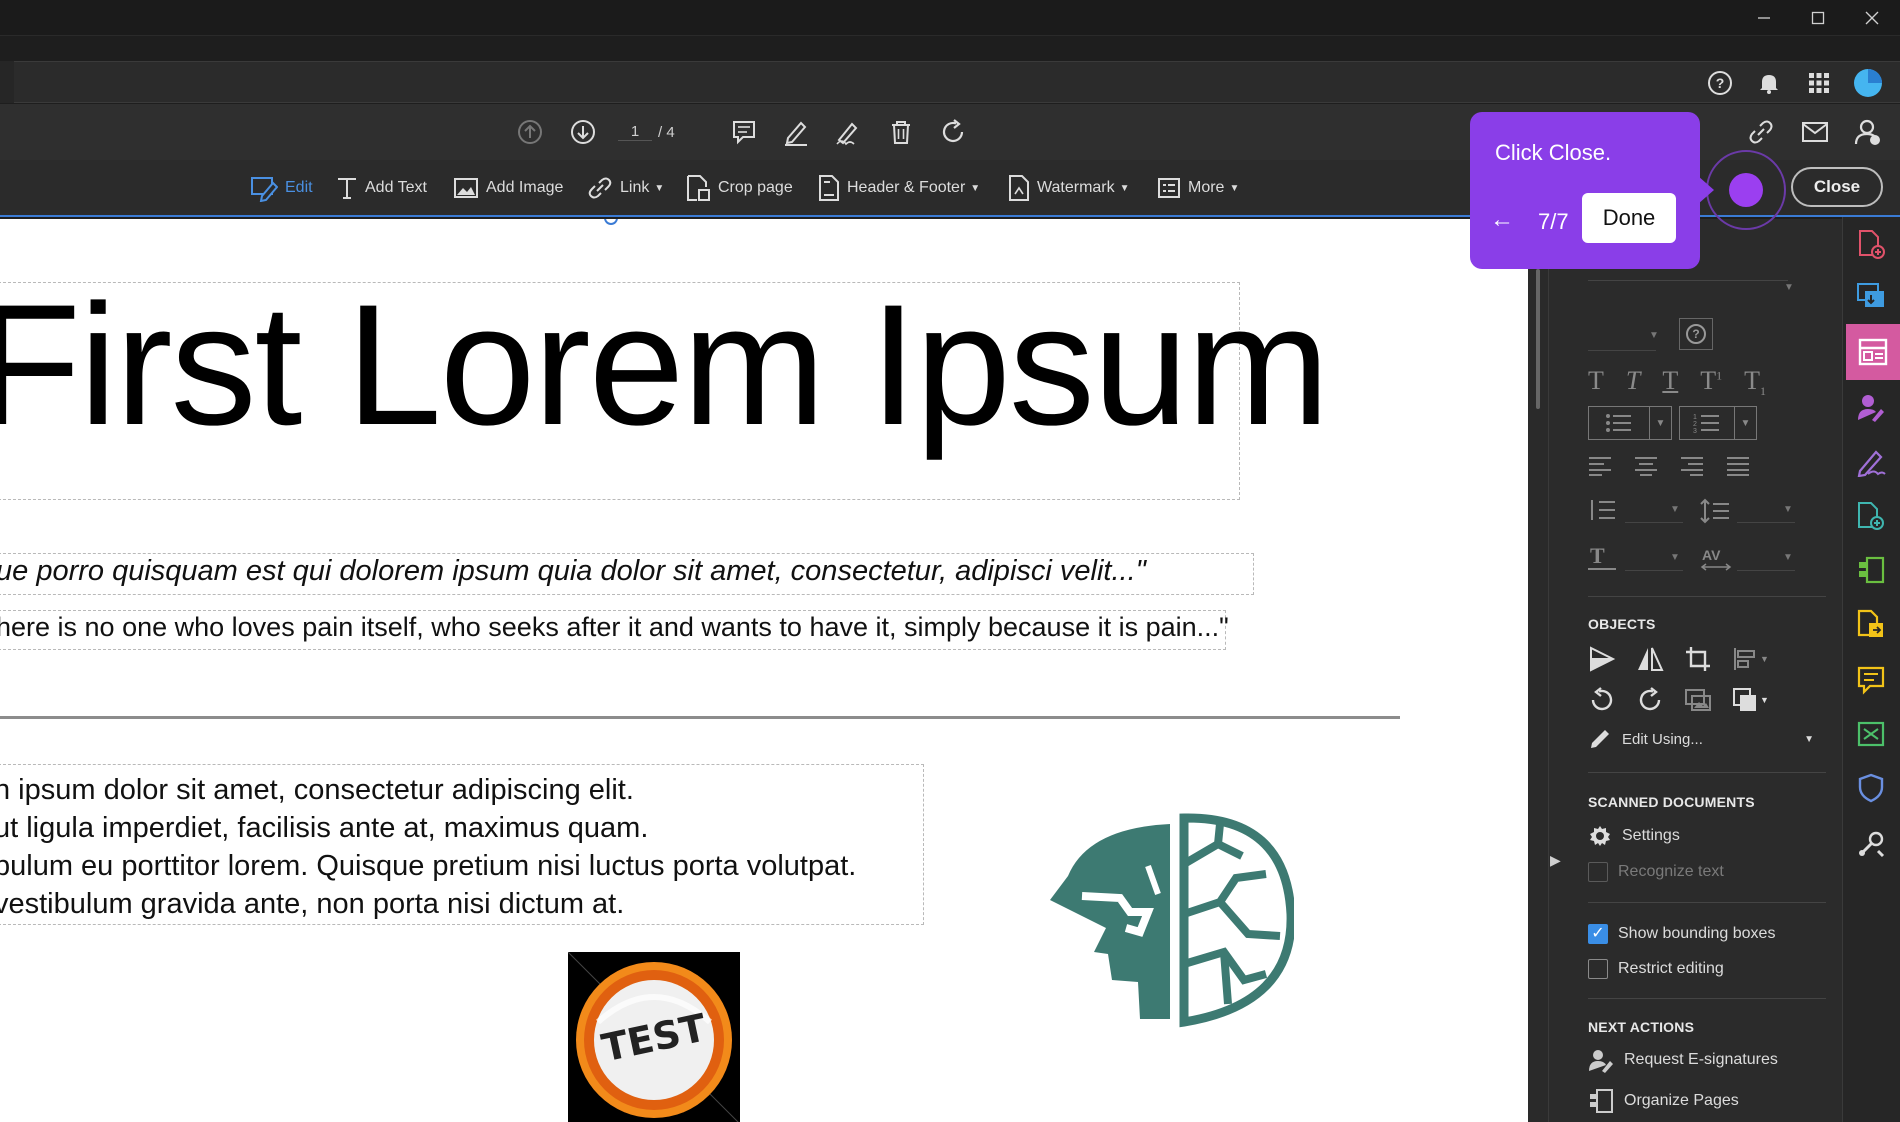 This screenshot has width=1900, height=1122. What do you see at coordinates (1701, 739) in the screenshot?
I see `edit-using-dropdown: Edit Using... ▼` at bounding box center [1701, 739].